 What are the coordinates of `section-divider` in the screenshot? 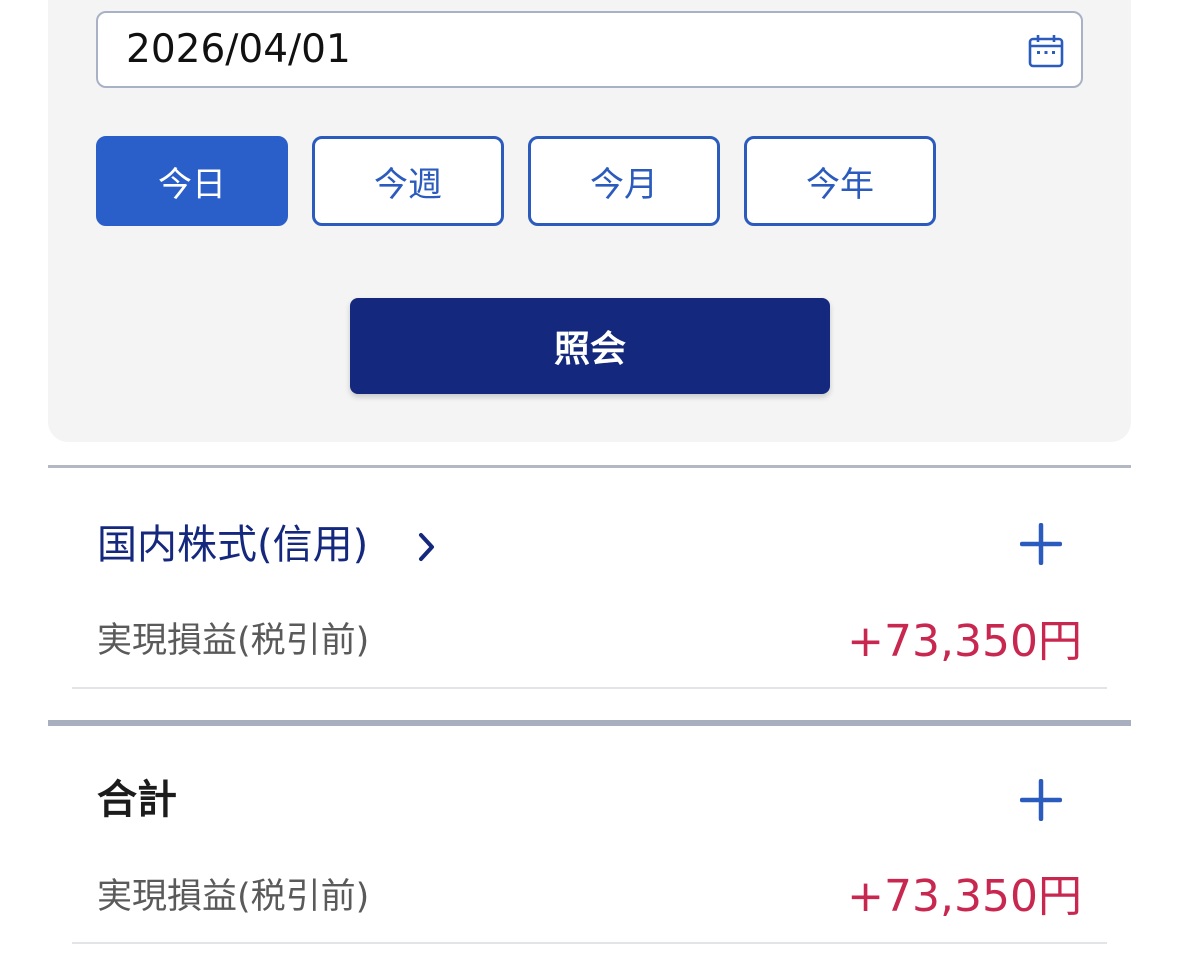 It's located at (589, 466).